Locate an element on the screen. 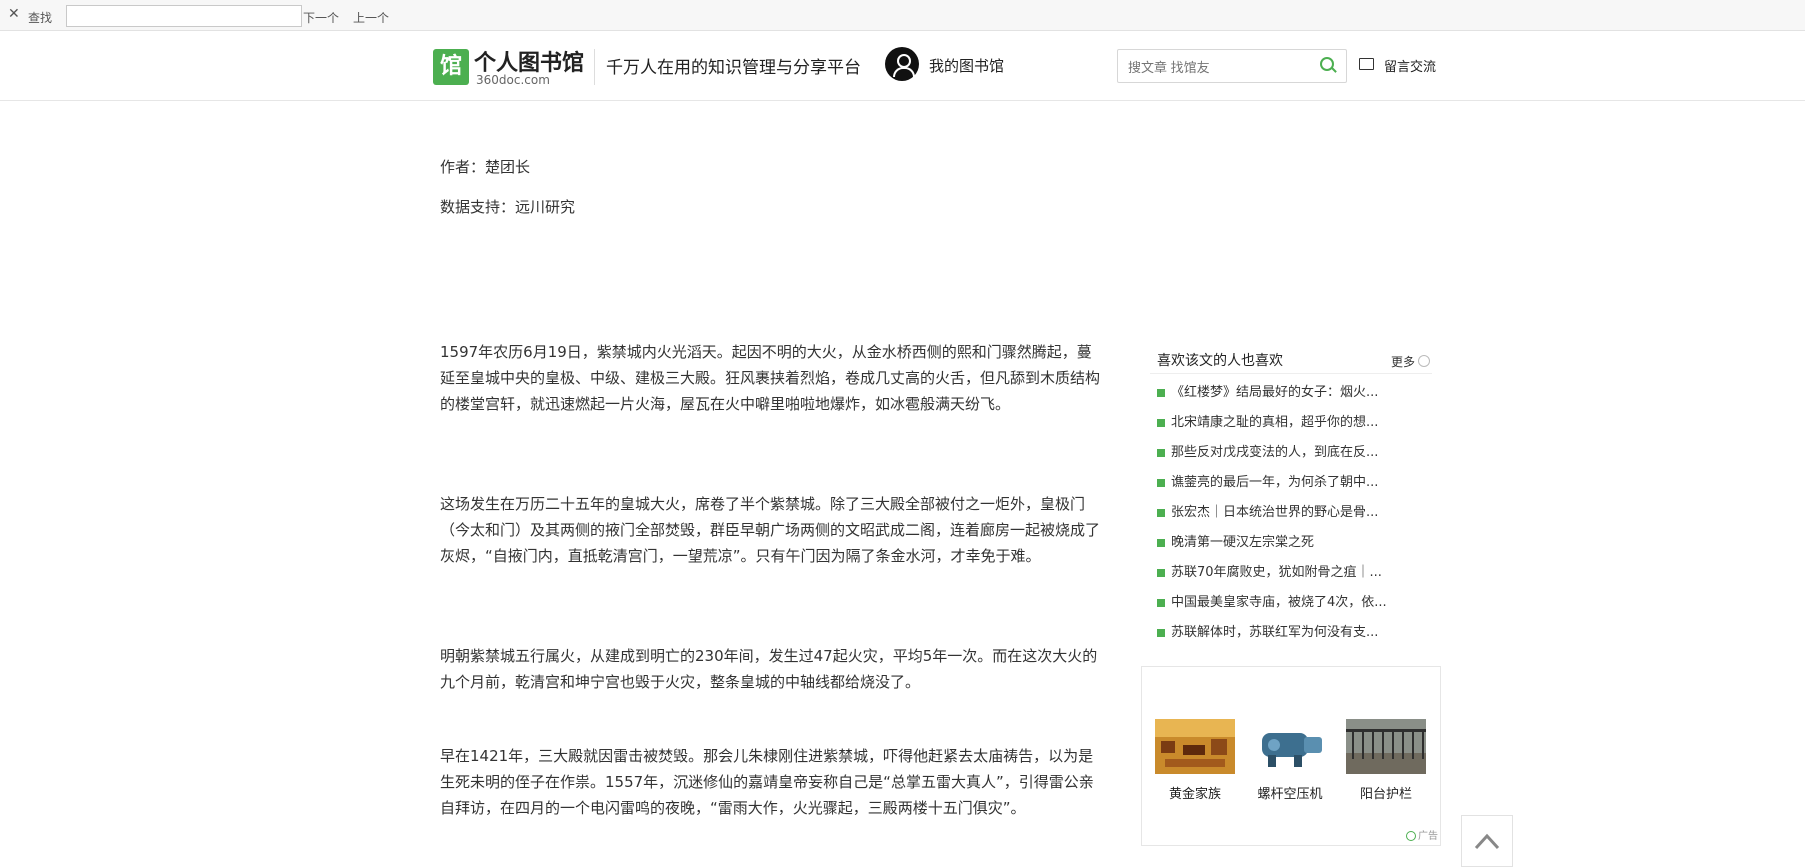  ad-item: 阳台护栏 is located at coordinates (1386, 760).